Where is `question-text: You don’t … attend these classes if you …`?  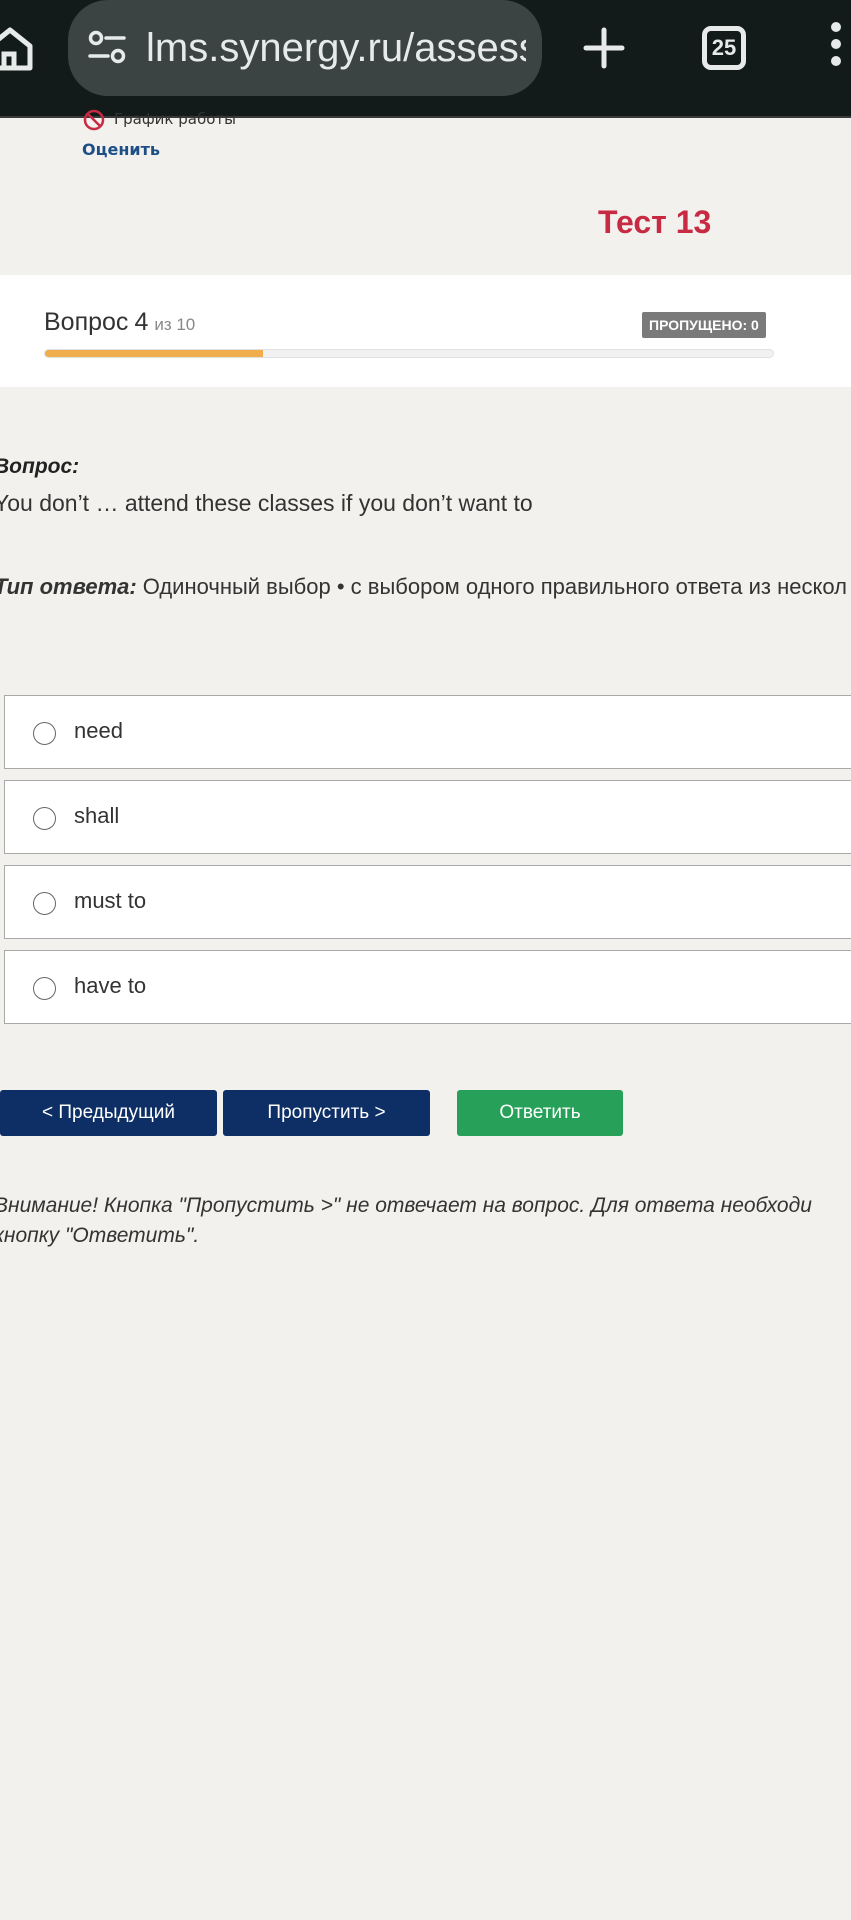
question-text: You don’t … attend these classes if you … is located at coordinates (266, 503).